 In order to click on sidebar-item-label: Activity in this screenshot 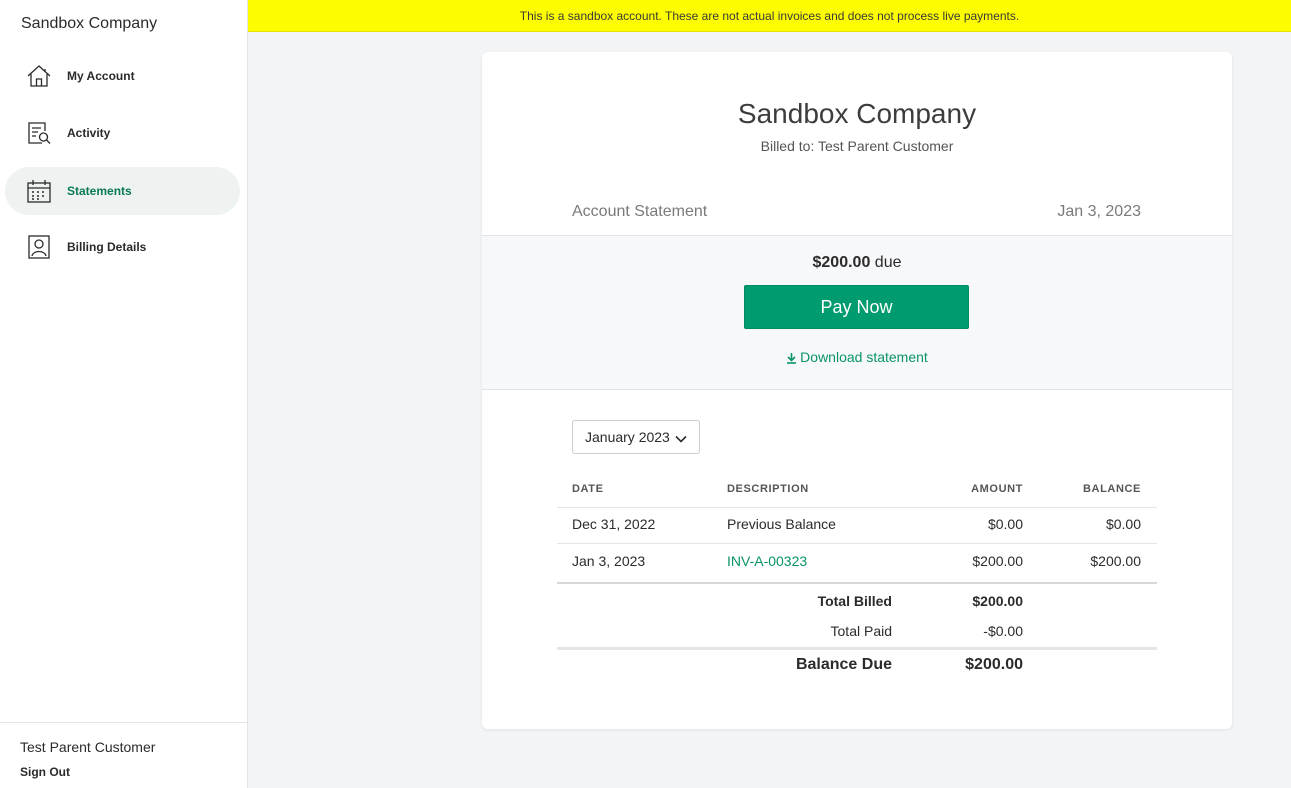, I will do `click(89, 133)`.